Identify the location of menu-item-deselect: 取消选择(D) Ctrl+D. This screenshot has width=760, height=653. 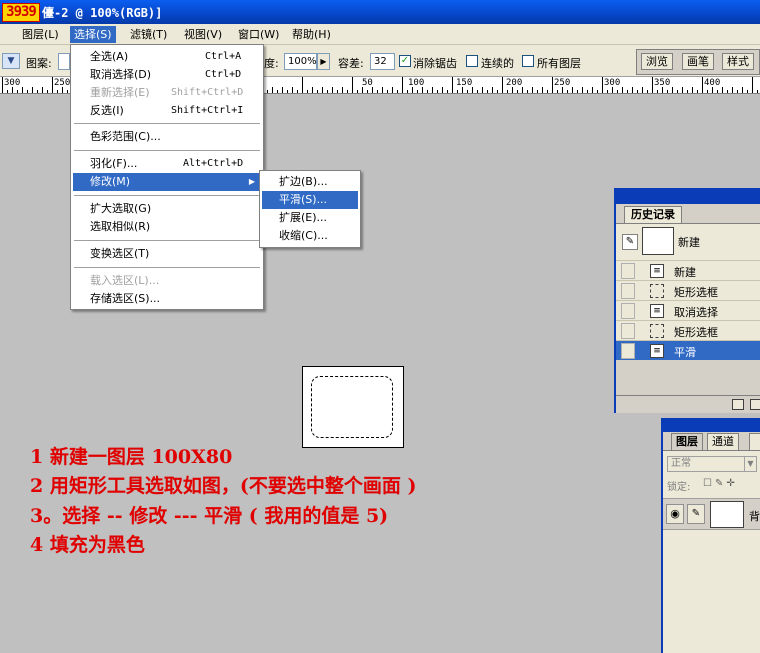
(167, 75).